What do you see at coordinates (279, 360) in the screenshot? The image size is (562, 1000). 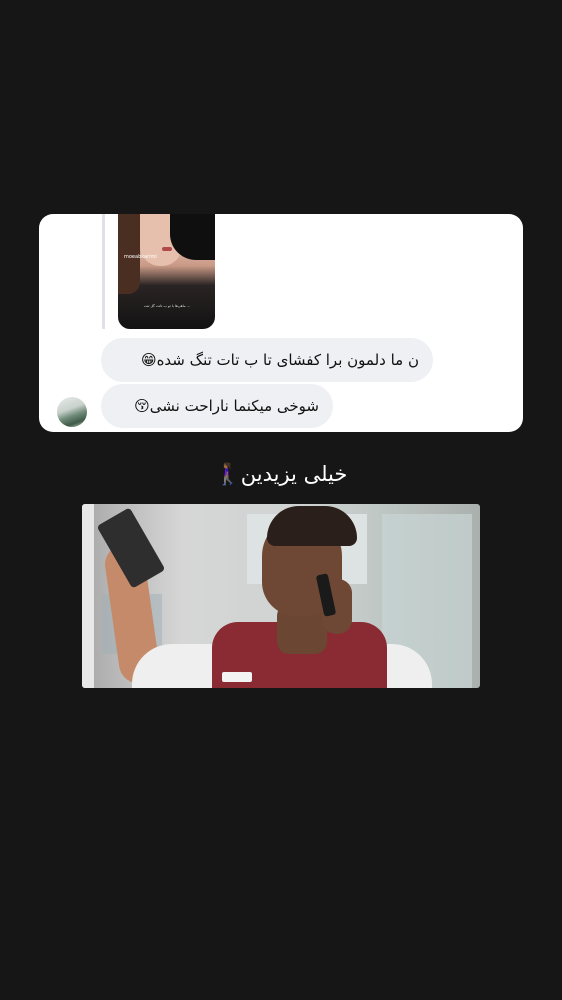 I see `message-text-1: ن ما دلمون برا کفشای تا ب تات تنگ شده😁` at bounding box center [279, 360].